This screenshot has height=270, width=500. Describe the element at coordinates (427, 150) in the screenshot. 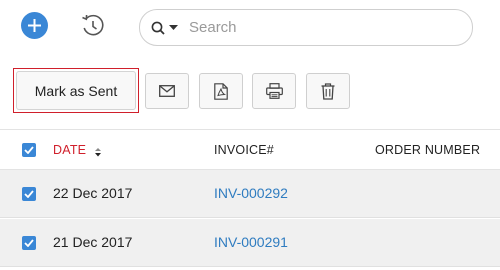

I see `column-header-order-number: ORDER NUMBER` at that location.